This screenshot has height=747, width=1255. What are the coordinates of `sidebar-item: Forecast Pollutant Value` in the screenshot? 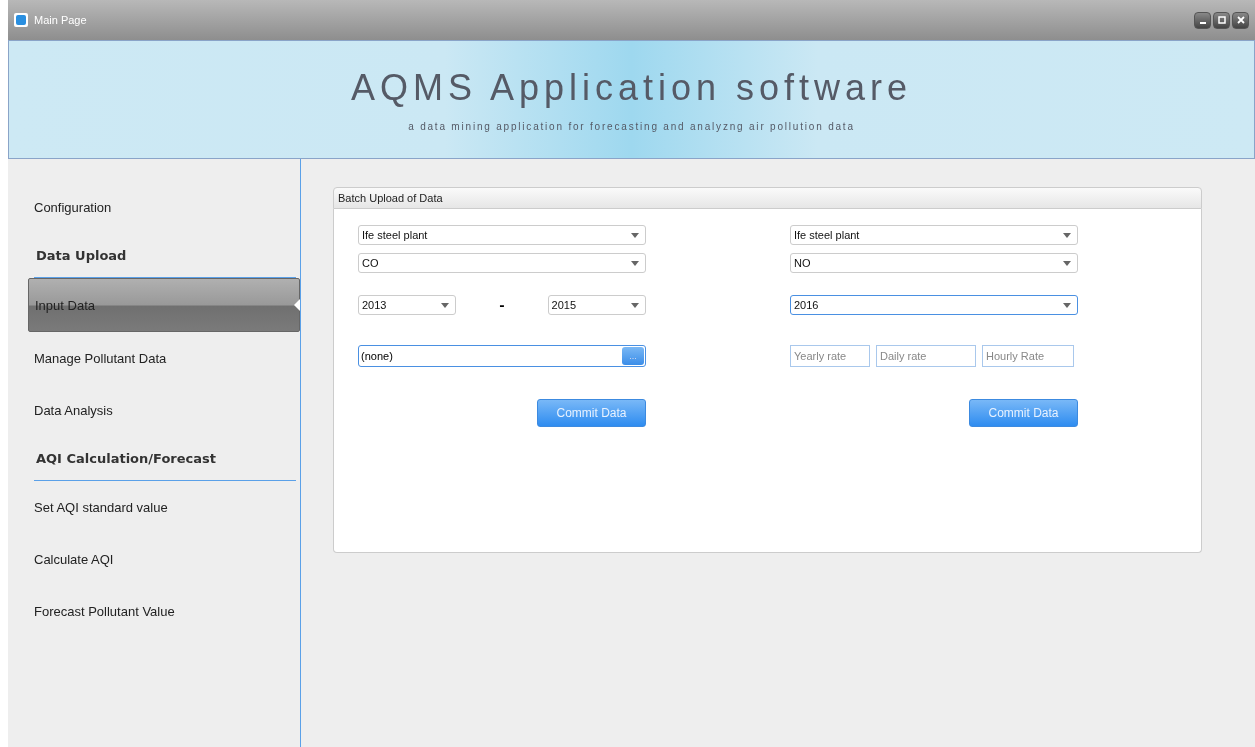 It's located at (154, 611).